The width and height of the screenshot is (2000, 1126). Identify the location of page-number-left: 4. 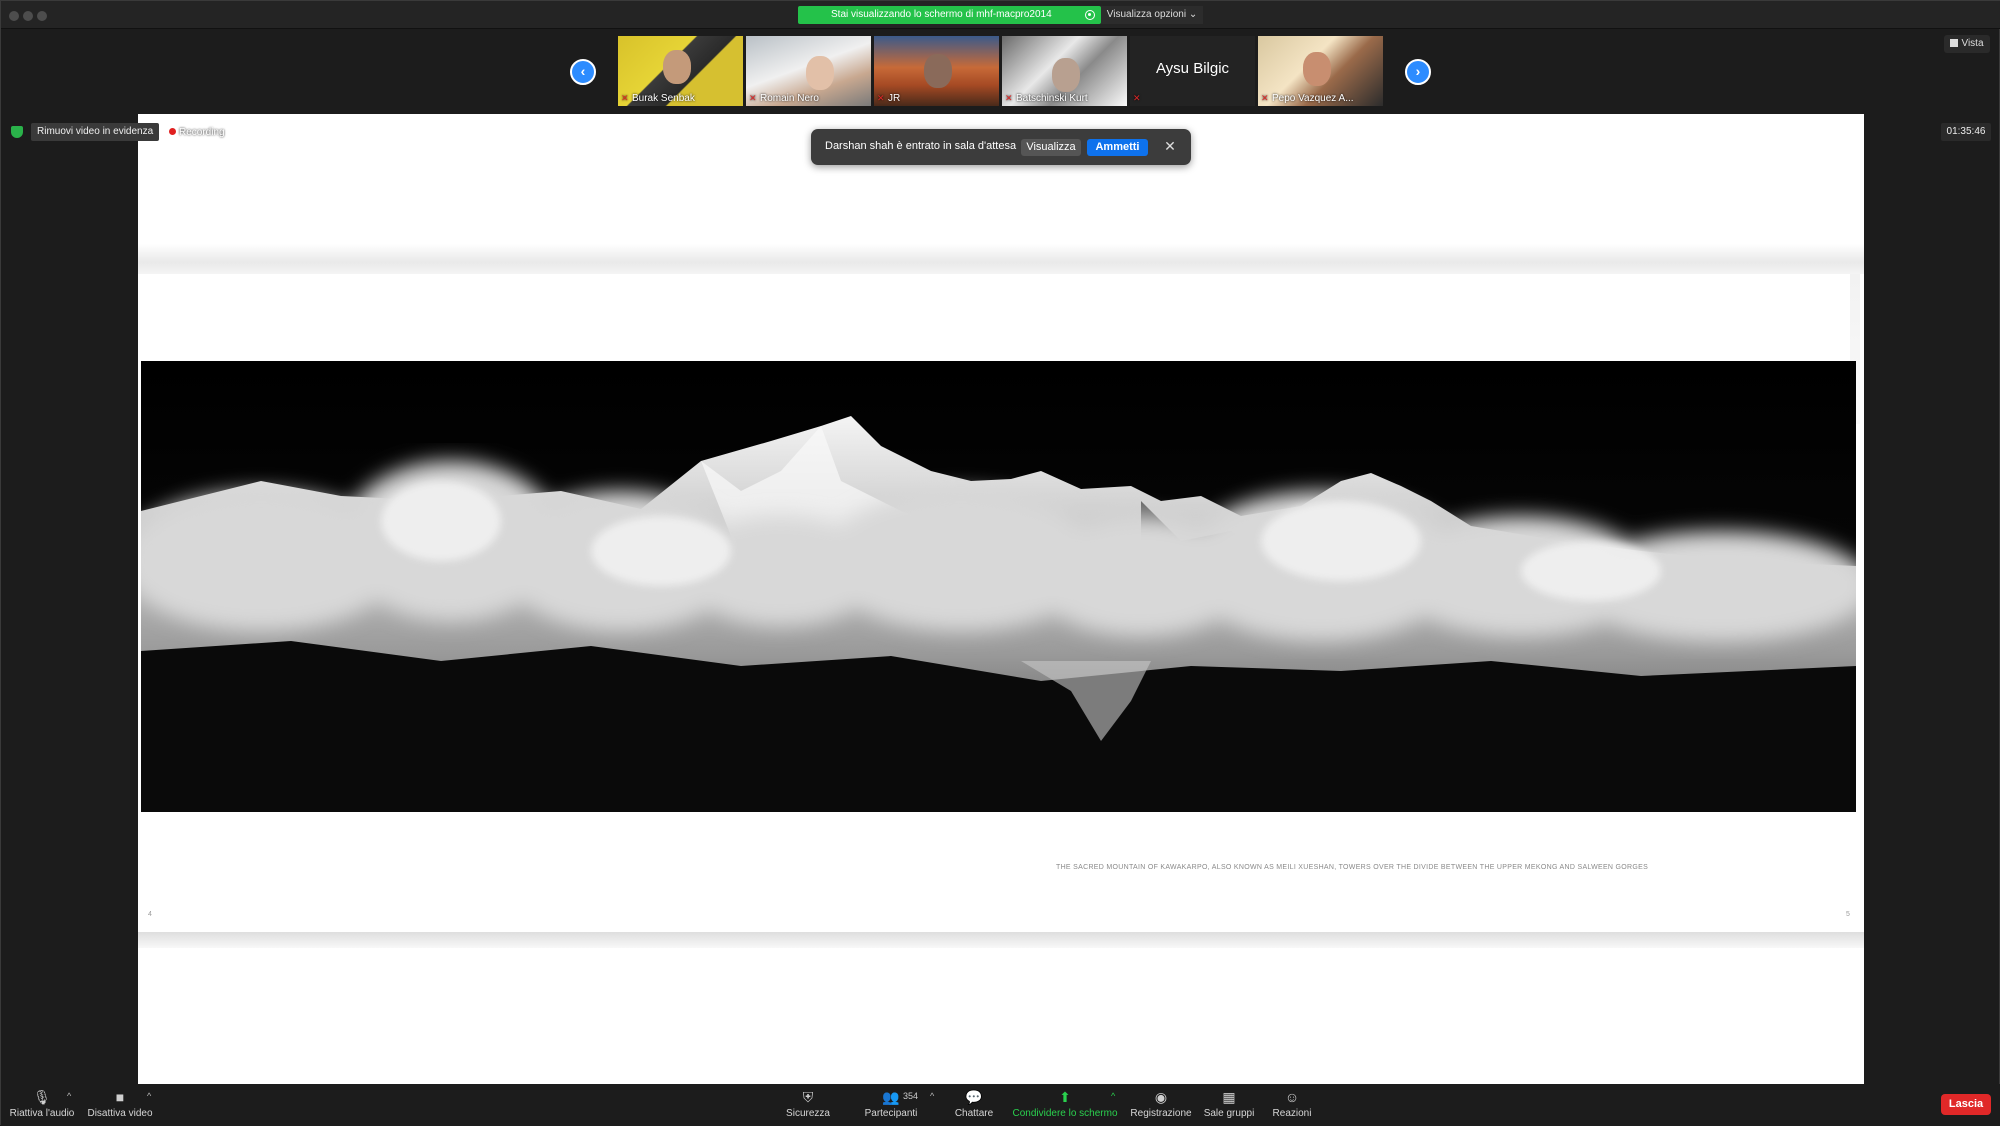
(150, 914).